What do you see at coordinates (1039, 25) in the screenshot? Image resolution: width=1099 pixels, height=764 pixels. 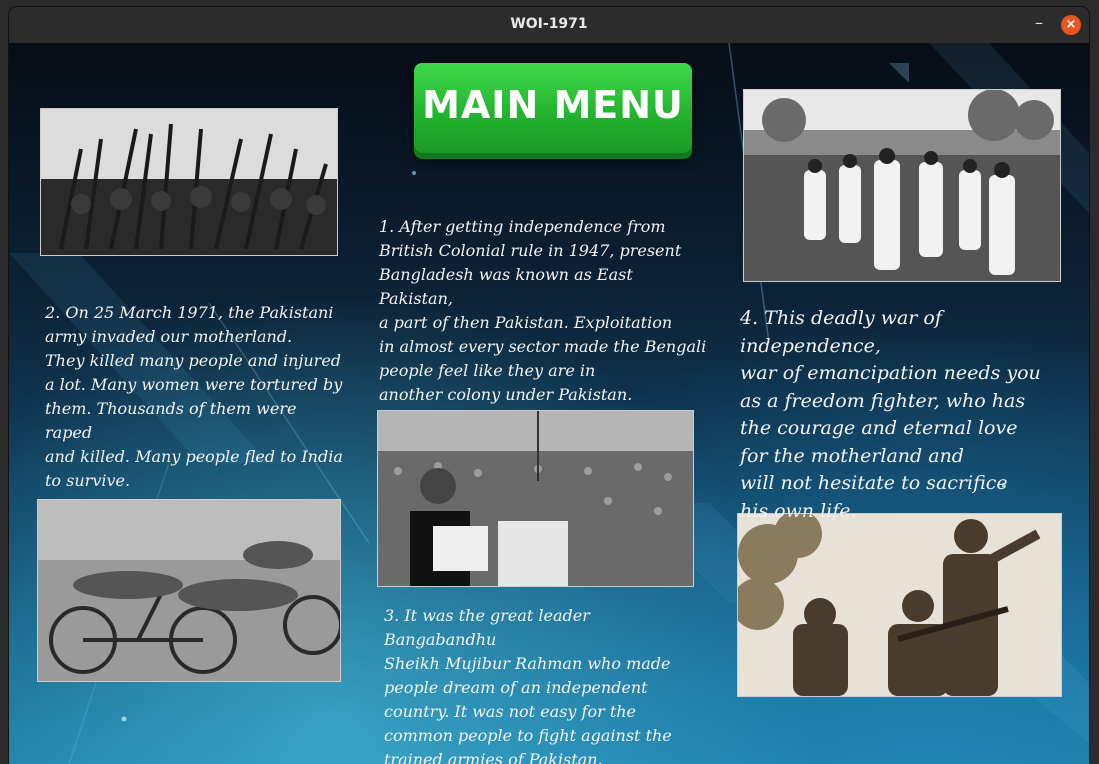 I see `minimize-button: –` at bounding box center [1039, 25].